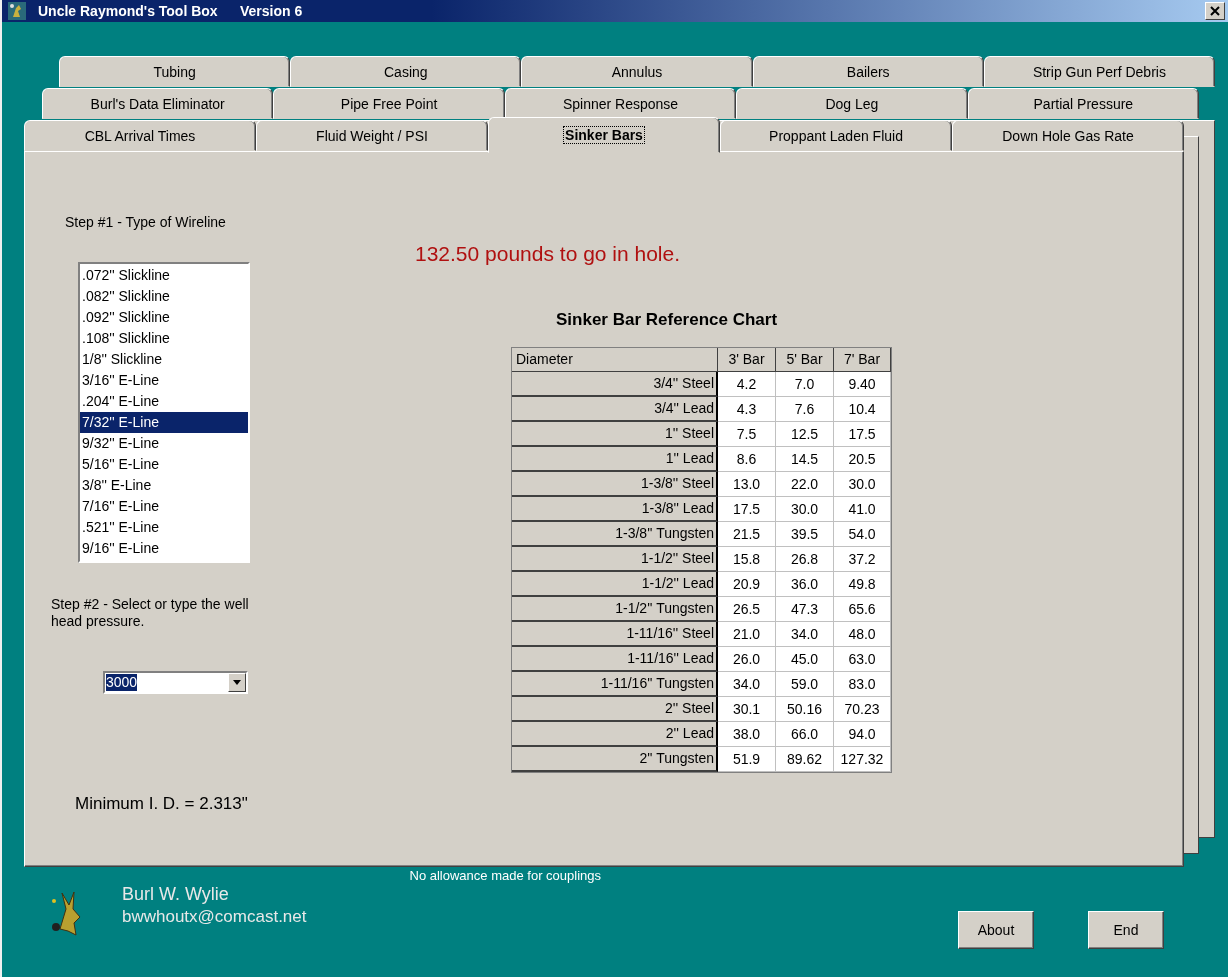  What do you see at coordinates (164, 296) in the screenshot?
I see `list-item: .082'' Slickline` at bounding box center [164, 296].